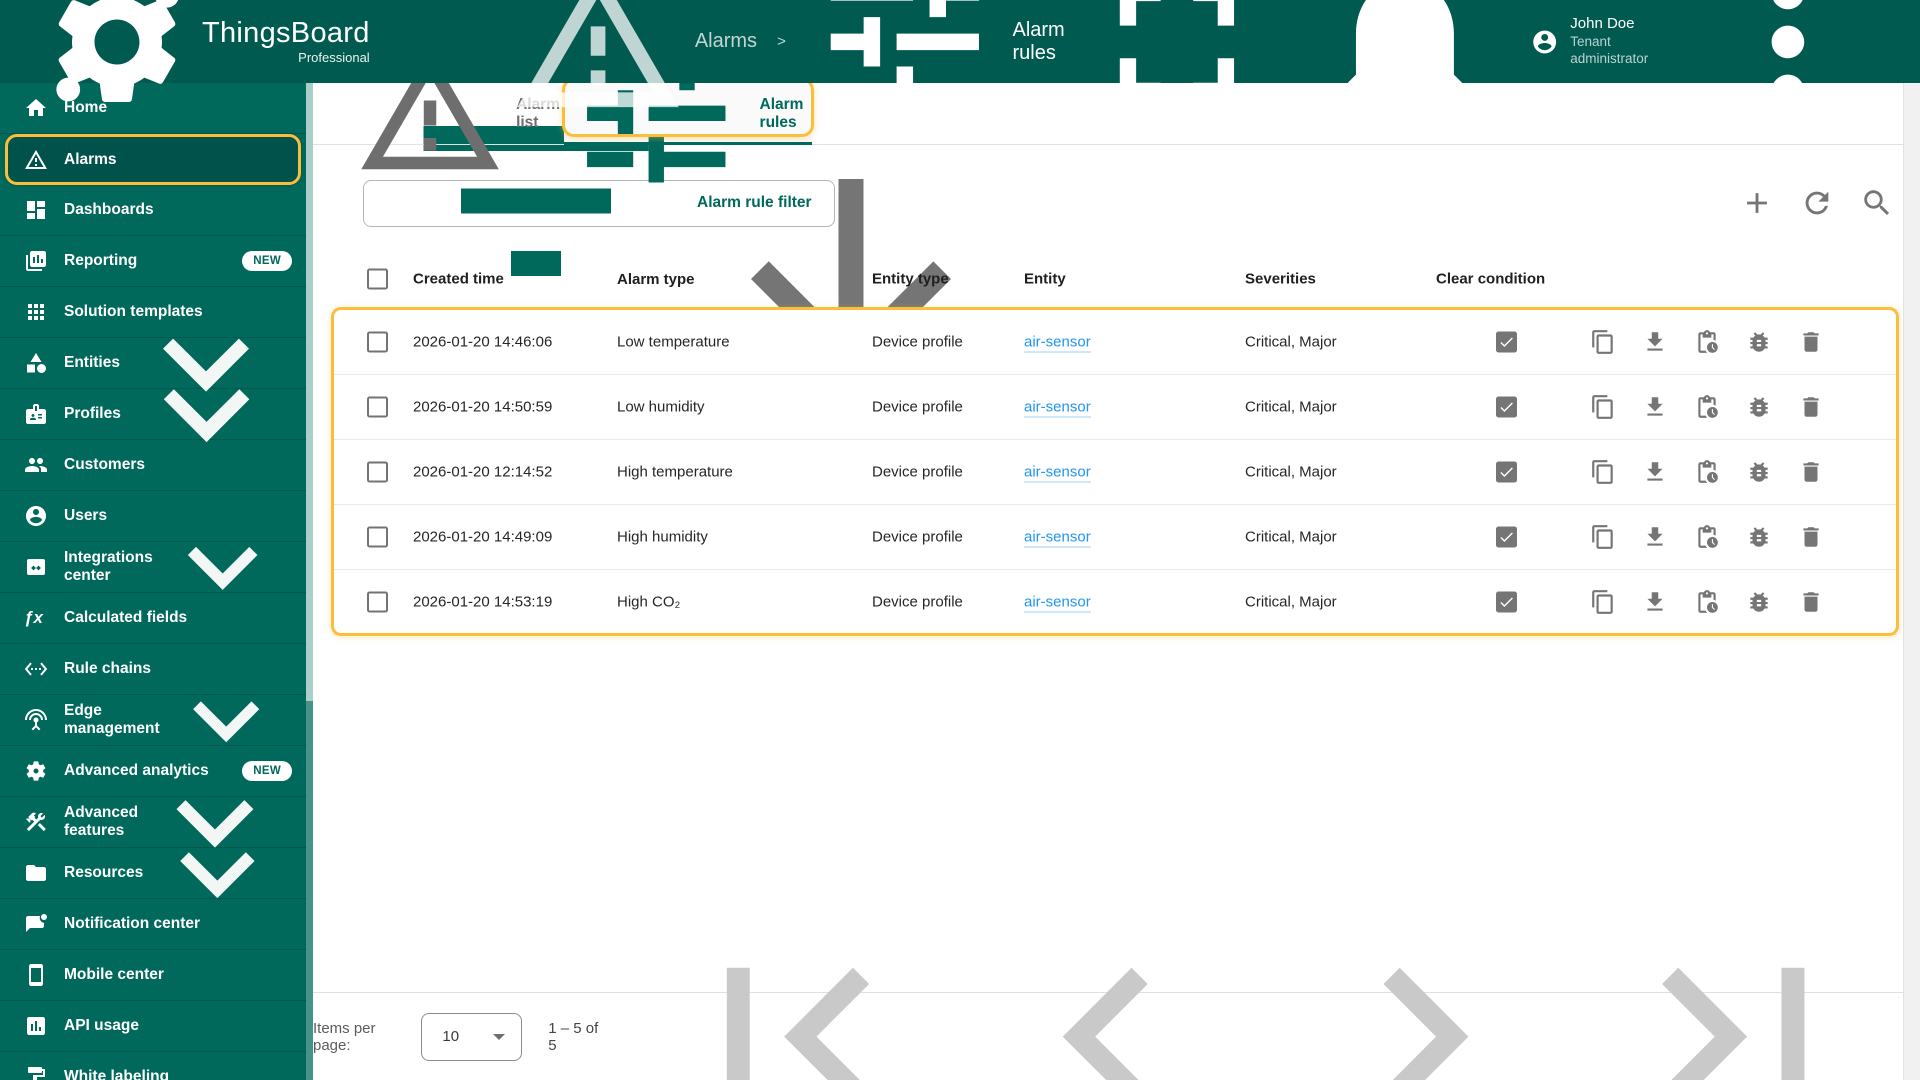 The width and height of the screenshot is (1920, 1080). I want to click on sidebar-item-api-usage: API usage, so click(153, 1026).